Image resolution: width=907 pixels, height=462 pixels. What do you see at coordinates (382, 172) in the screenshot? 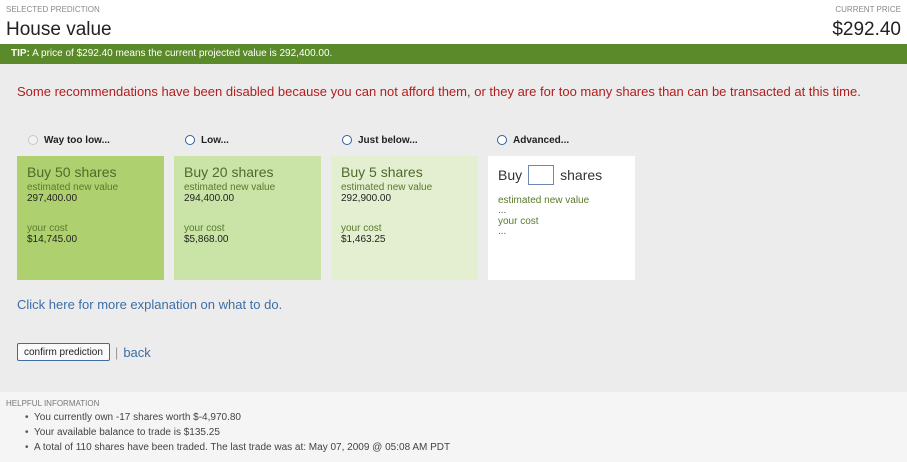
I see `card-buy-text: Buy 5 shares` at bounding box center [382, 172].